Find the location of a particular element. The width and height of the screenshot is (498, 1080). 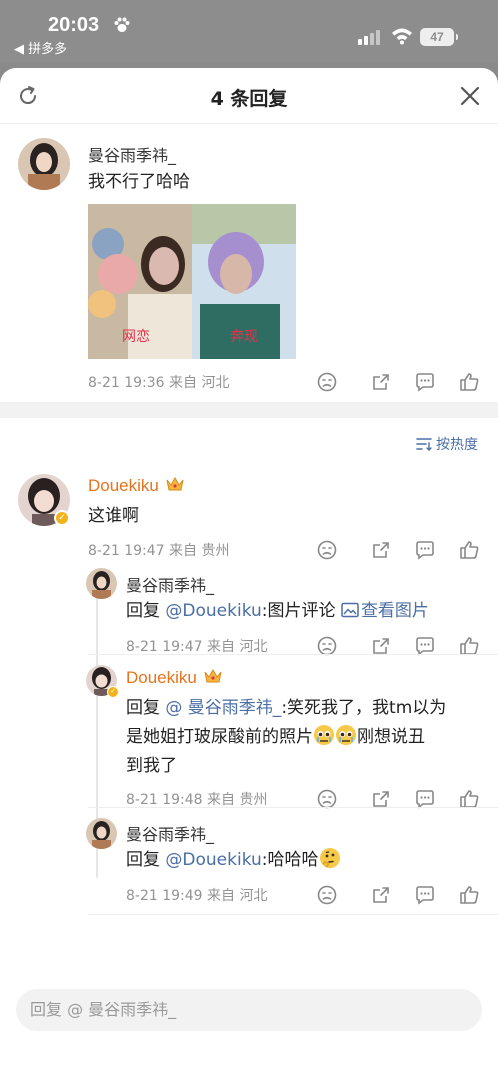

thinking-emoji-icon is located at coordinates (330, 858).